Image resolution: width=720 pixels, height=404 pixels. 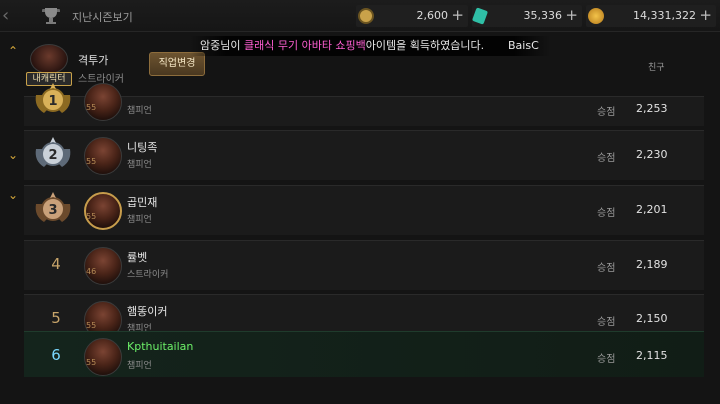 I want to click on player-class: 스트라이커, so click(x=148, y=275).